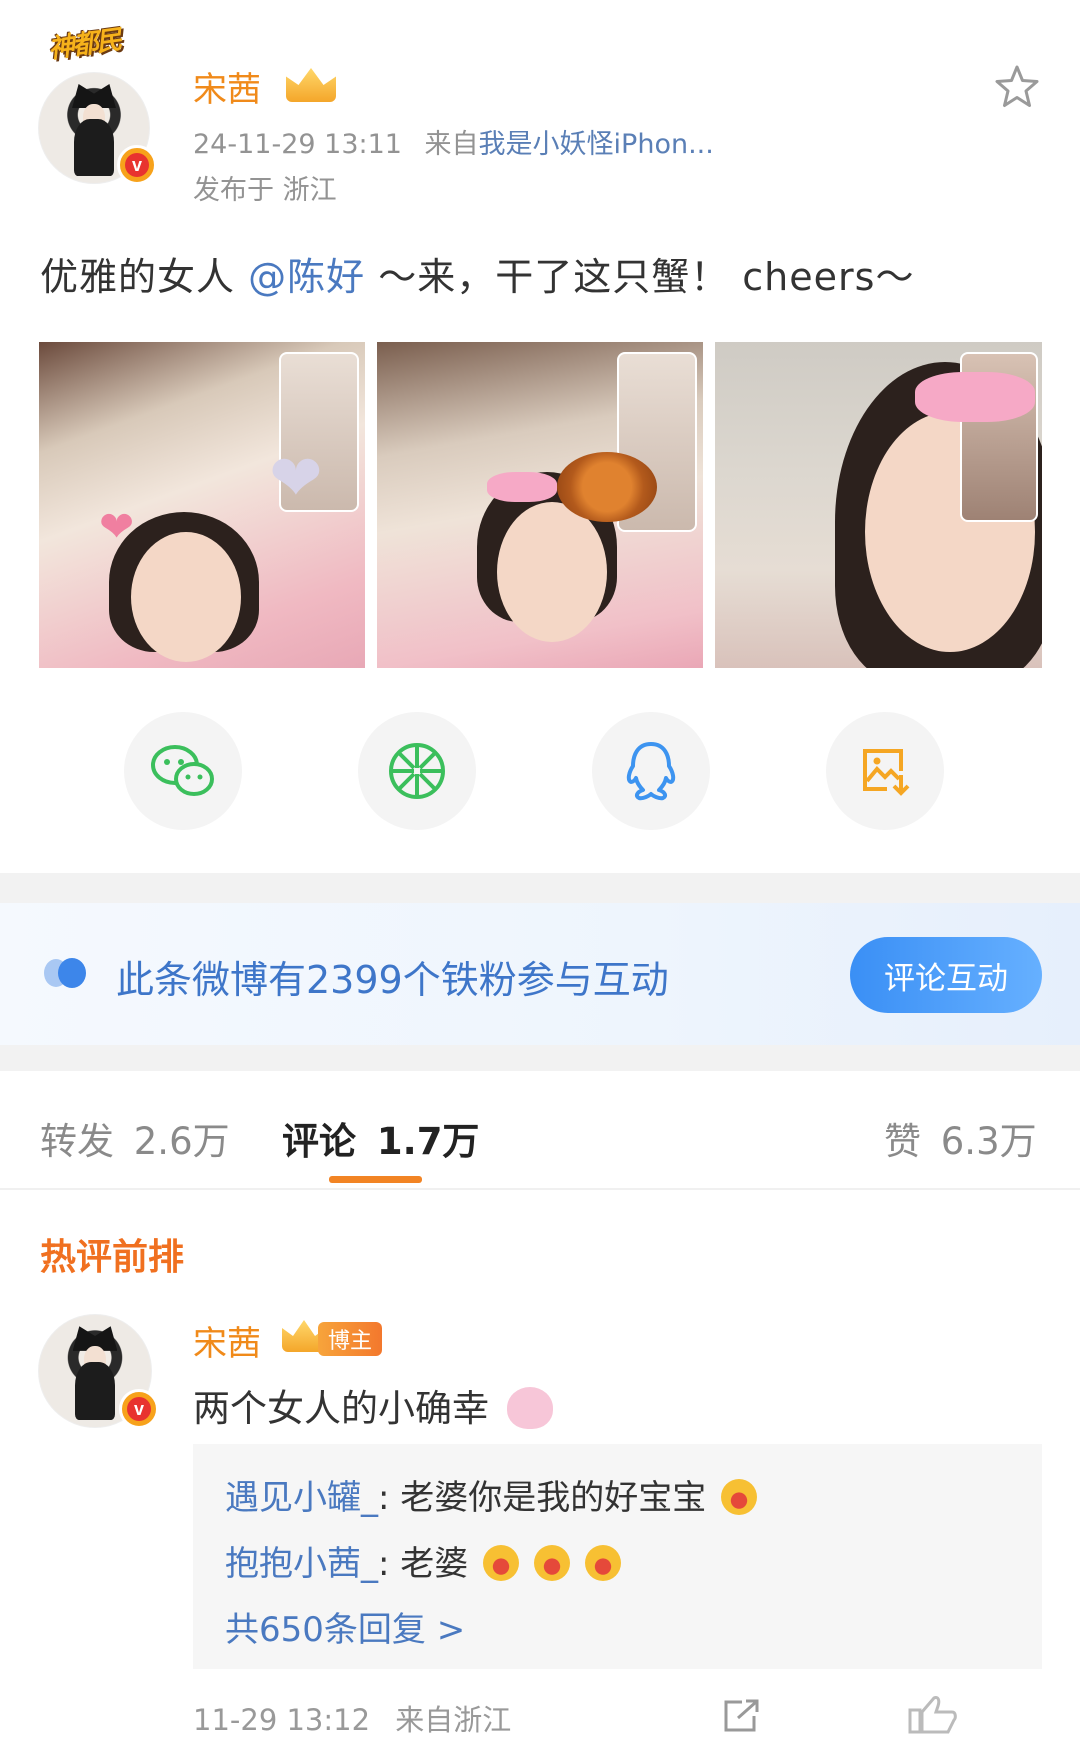  I want to click on post-timestamp: 24-11-29 13:11, so click(297, 144).